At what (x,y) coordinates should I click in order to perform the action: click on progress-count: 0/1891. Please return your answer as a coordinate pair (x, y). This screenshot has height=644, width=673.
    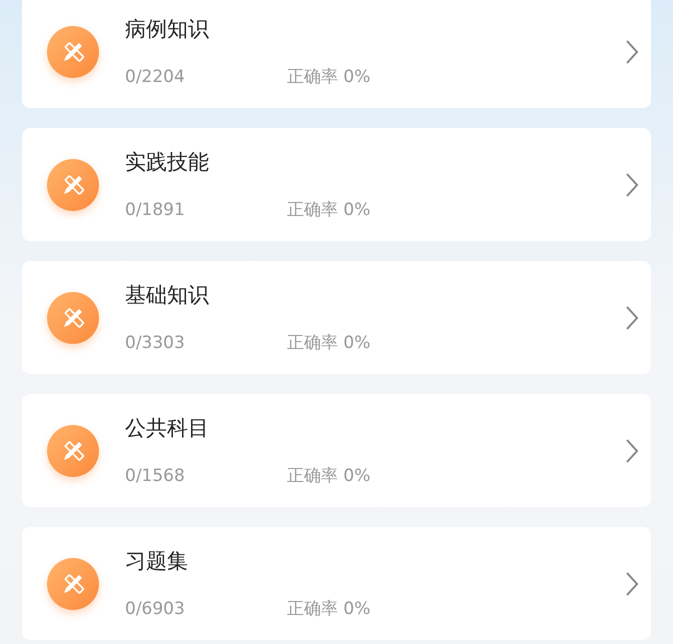
    Looking at the image, I should click on (155, 210).